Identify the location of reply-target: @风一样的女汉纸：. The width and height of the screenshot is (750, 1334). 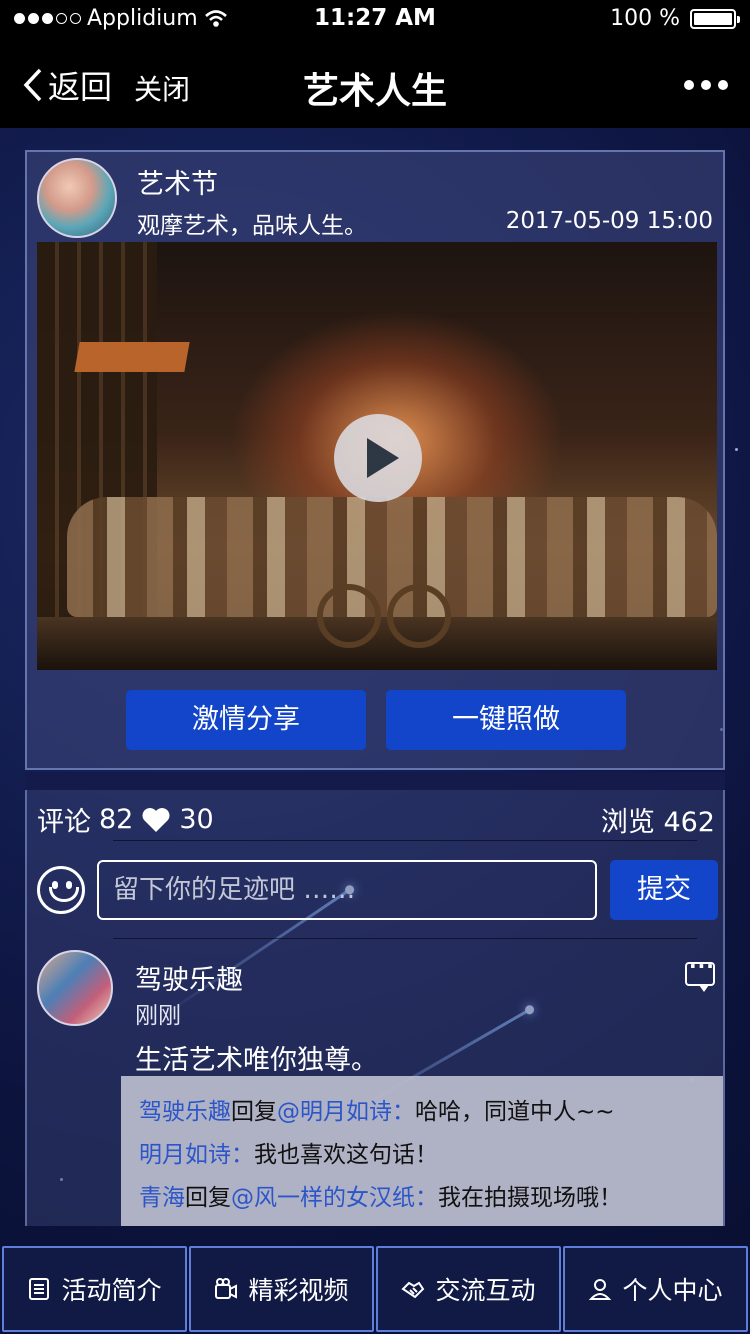
(334, 1198).